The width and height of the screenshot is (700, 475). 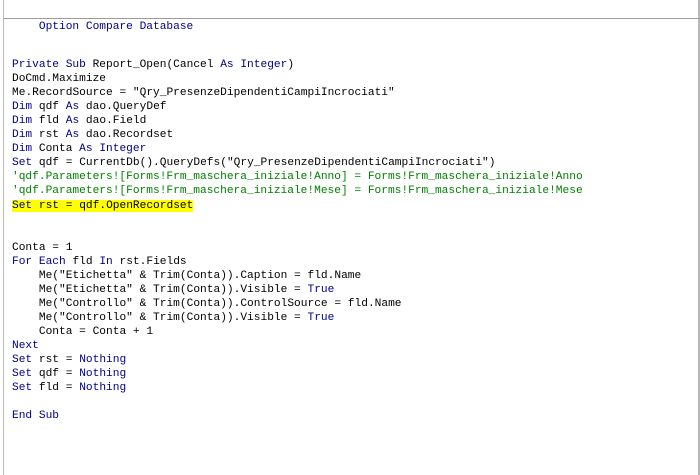 What do you see at coordinates (297, 107) in the screenshot?
I see `code-line: Dim qdf As dao.QueryDef` at bounding box center [297, 107].